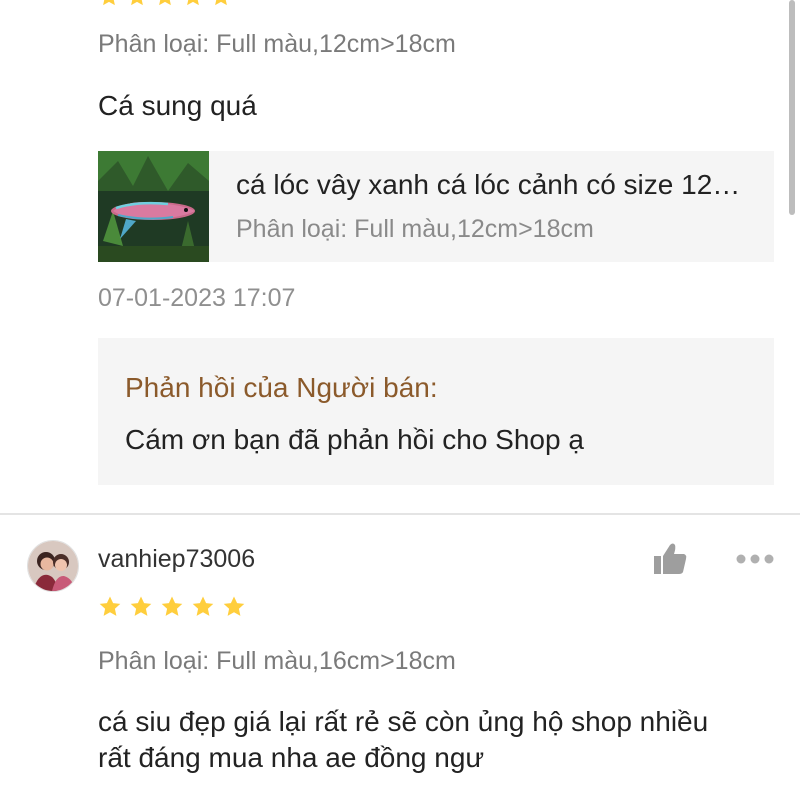 This screenshot has width=800, height=800. Describe the element at coordinates (281, 387) in the screenshot. I see `seller-reply-title: Phản hồi của Người bán:` at that location.